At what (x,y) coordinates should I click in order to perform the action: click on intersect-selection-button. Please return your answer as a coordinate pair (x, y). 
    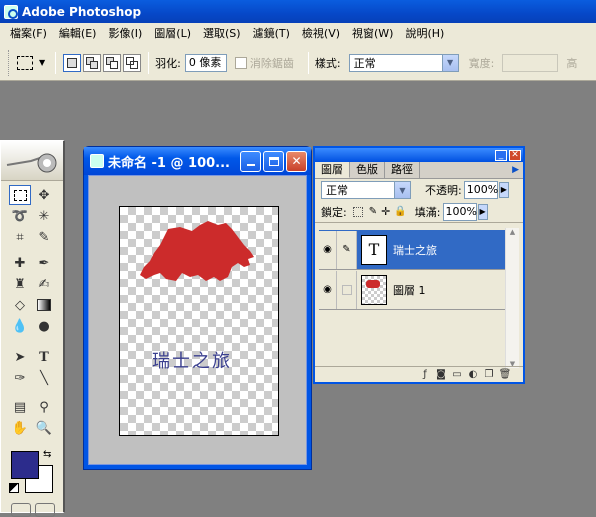
    Looking at the image, I should click on (132, 62).